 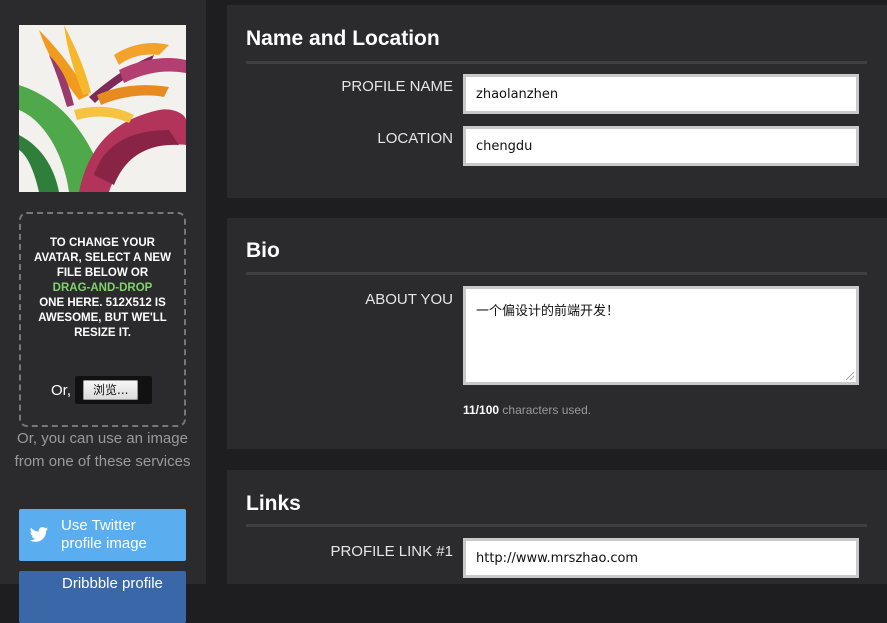 What do you see at coordinates (397, 86) in the screenshot?
I see `profile-name-label: Profile Name` at bounding box center [397, 86].